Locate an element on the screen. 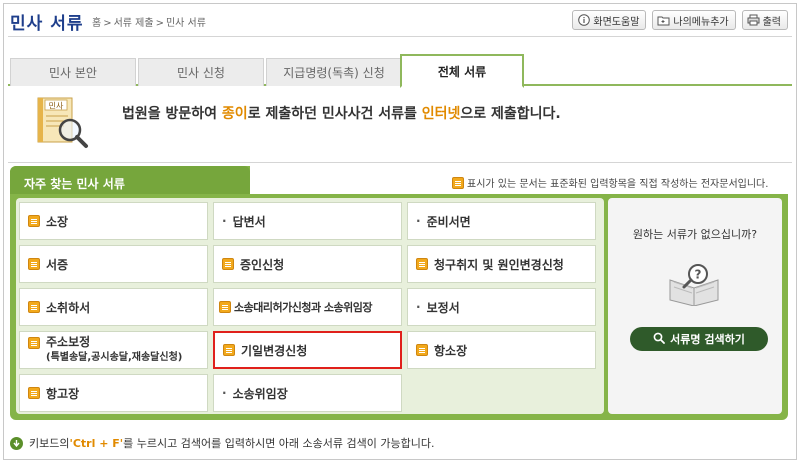  header-buttons: 화면도움말 나의메뉴추가 출력 is located at coordinates (680, 20).